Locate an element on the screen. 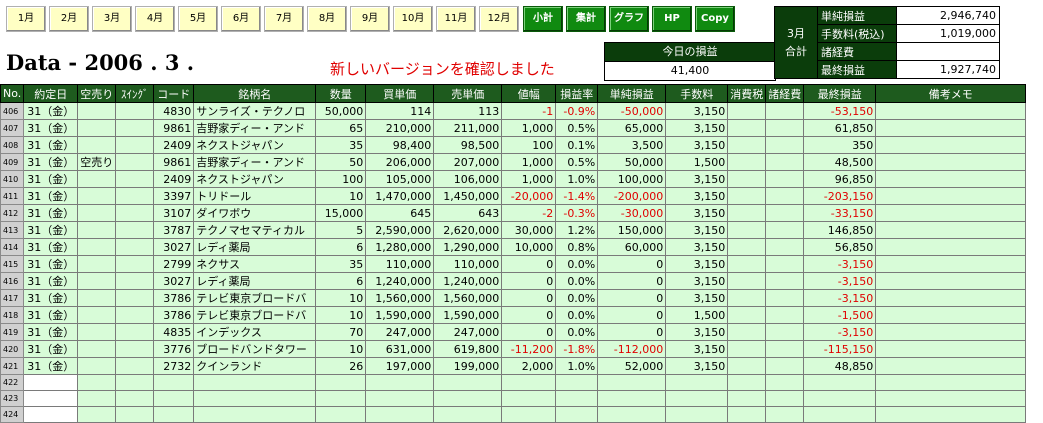 The width and height of the screenshot is (1043, 423). month-button-7: 7月 is located at coordinates (284, 19).